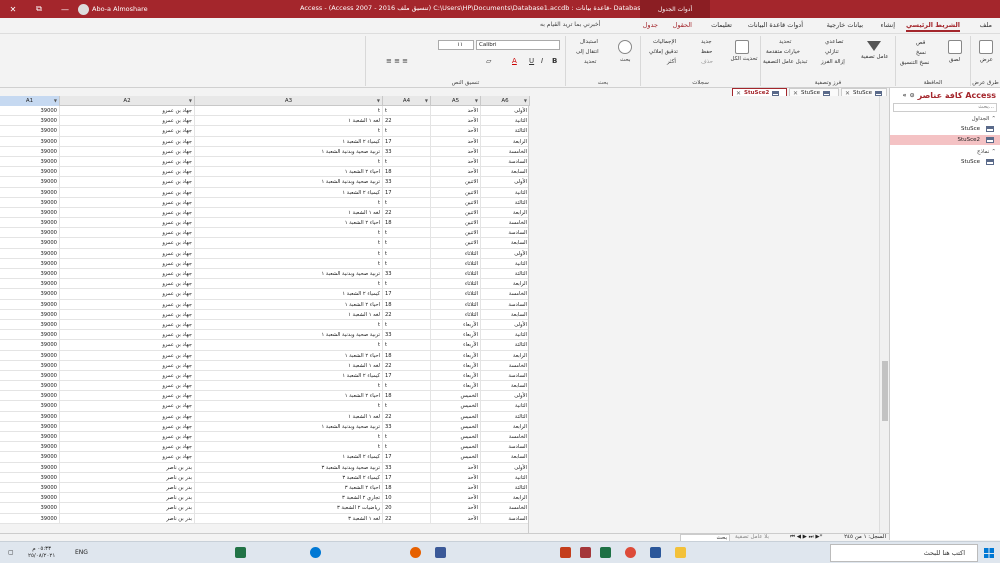 The height and width of the screenshot is (563, 1000). I want to click on minimize-button: —, so click(65, 9).